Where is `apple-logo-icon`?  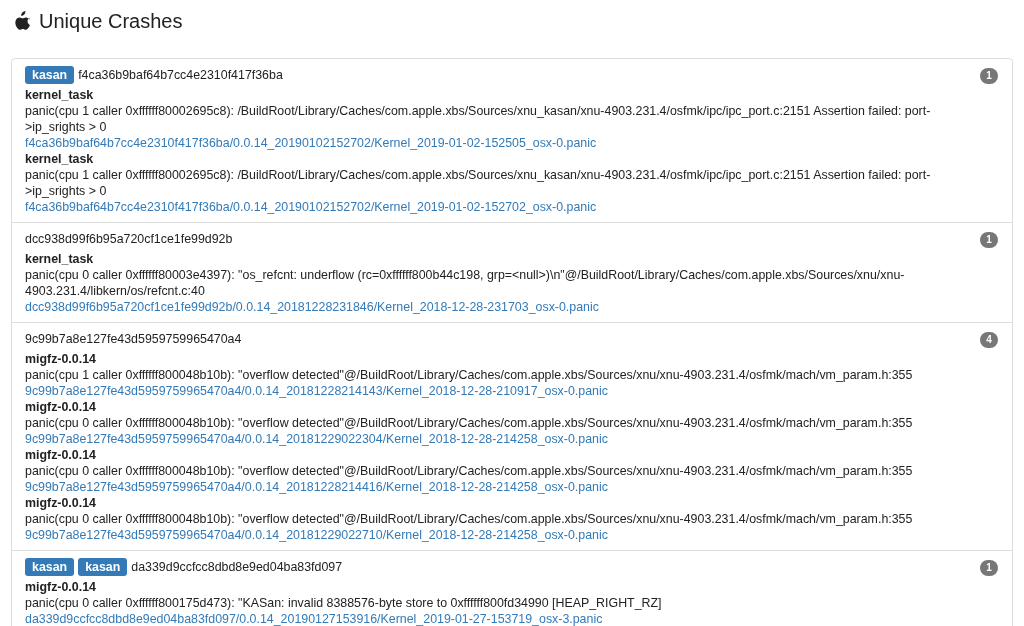 apple-logo-icon is located at coordinates (22, 21).